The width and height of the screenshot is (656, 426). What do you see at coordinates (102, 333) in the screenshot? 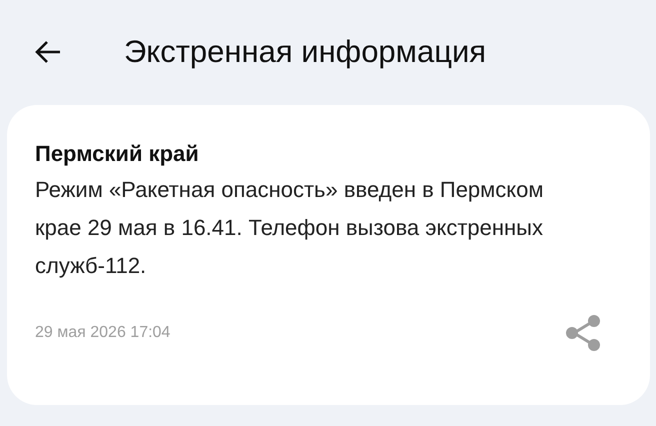
I see `message-date: 29 мая 2026 17:04` at bounding box center [102, 333].